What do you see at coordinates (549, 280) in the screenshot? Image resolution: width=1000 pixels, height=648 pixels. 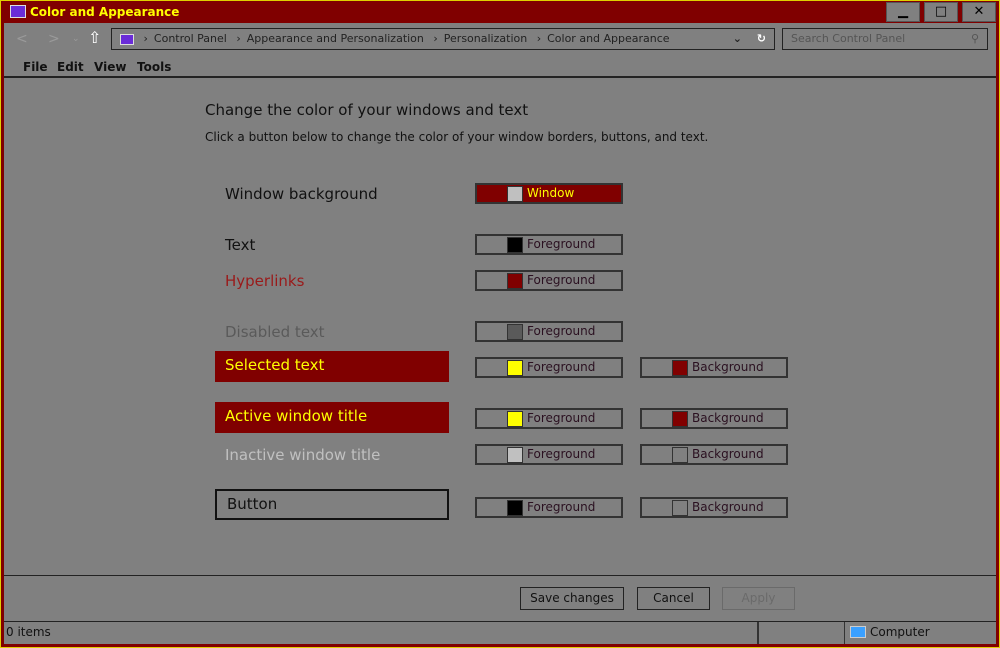 I see `hyperlinks-foreground-button: Foreground` at bounding box center [549, 280].